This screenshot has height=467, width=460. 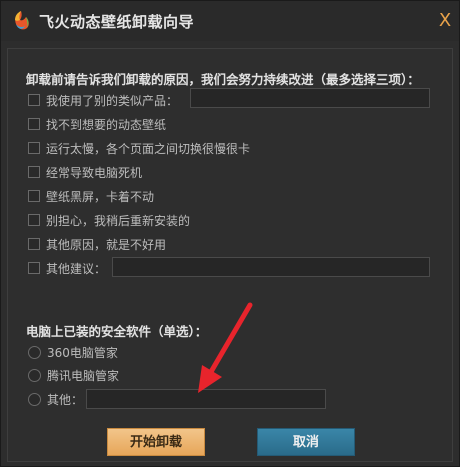 I want to click on app-logo-icon, so click(x=22, y=20).